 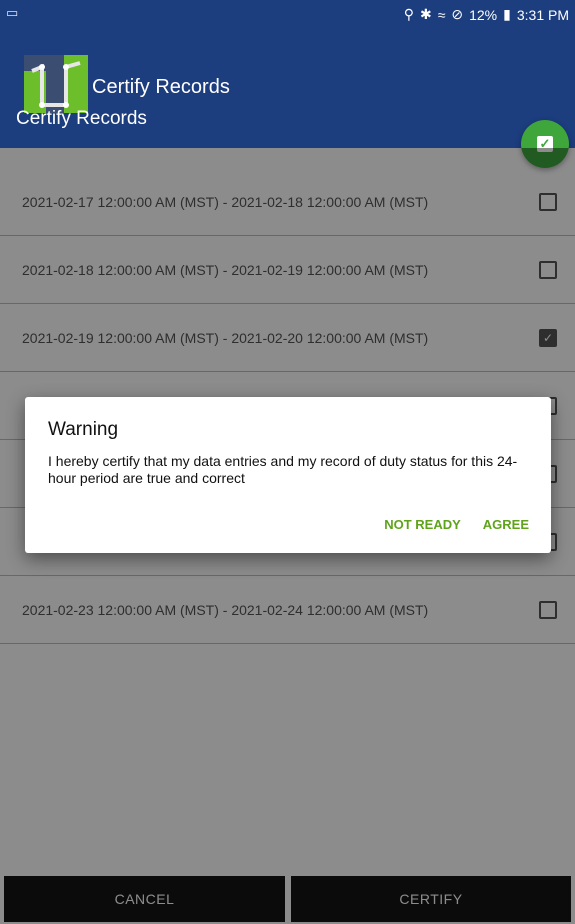 I want to click on battery-icon: ▮, so click(x=507, y=14).